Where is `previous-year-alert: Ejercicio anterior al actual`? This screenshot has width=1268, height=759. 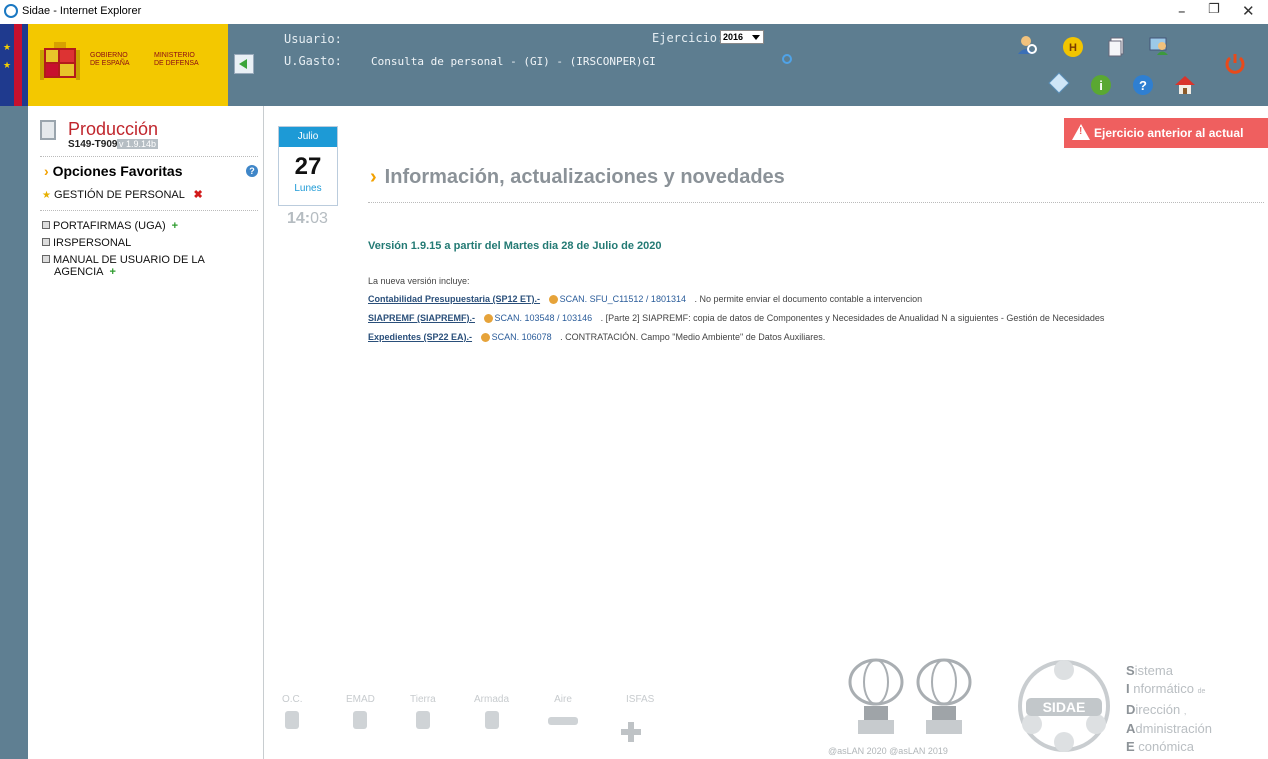 previous-year-alert: Ejercicio anterior al actual is located at coordinates (1166, 133).